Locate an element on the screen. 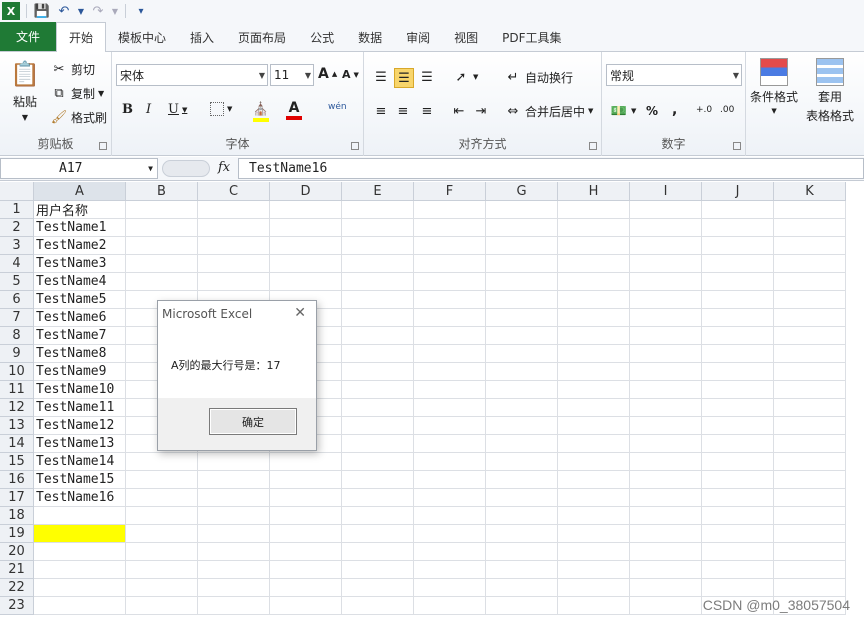  cell-k21 is located at coordinates (810, 570).